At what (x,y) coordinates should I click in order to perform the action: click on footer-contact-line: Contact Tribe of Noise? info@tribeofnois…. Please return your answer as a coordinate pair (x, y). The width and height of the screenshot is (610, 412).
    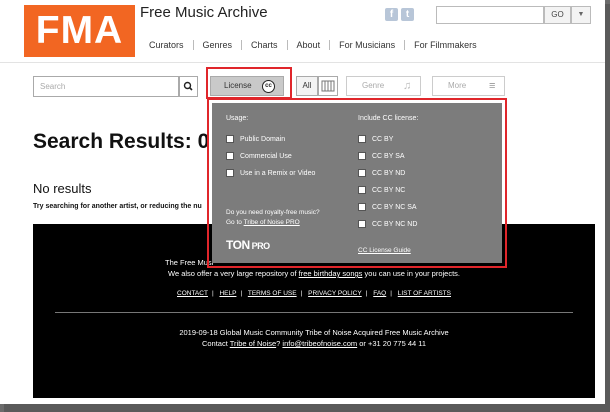
    Looking at the image, I should click on (314, 343).